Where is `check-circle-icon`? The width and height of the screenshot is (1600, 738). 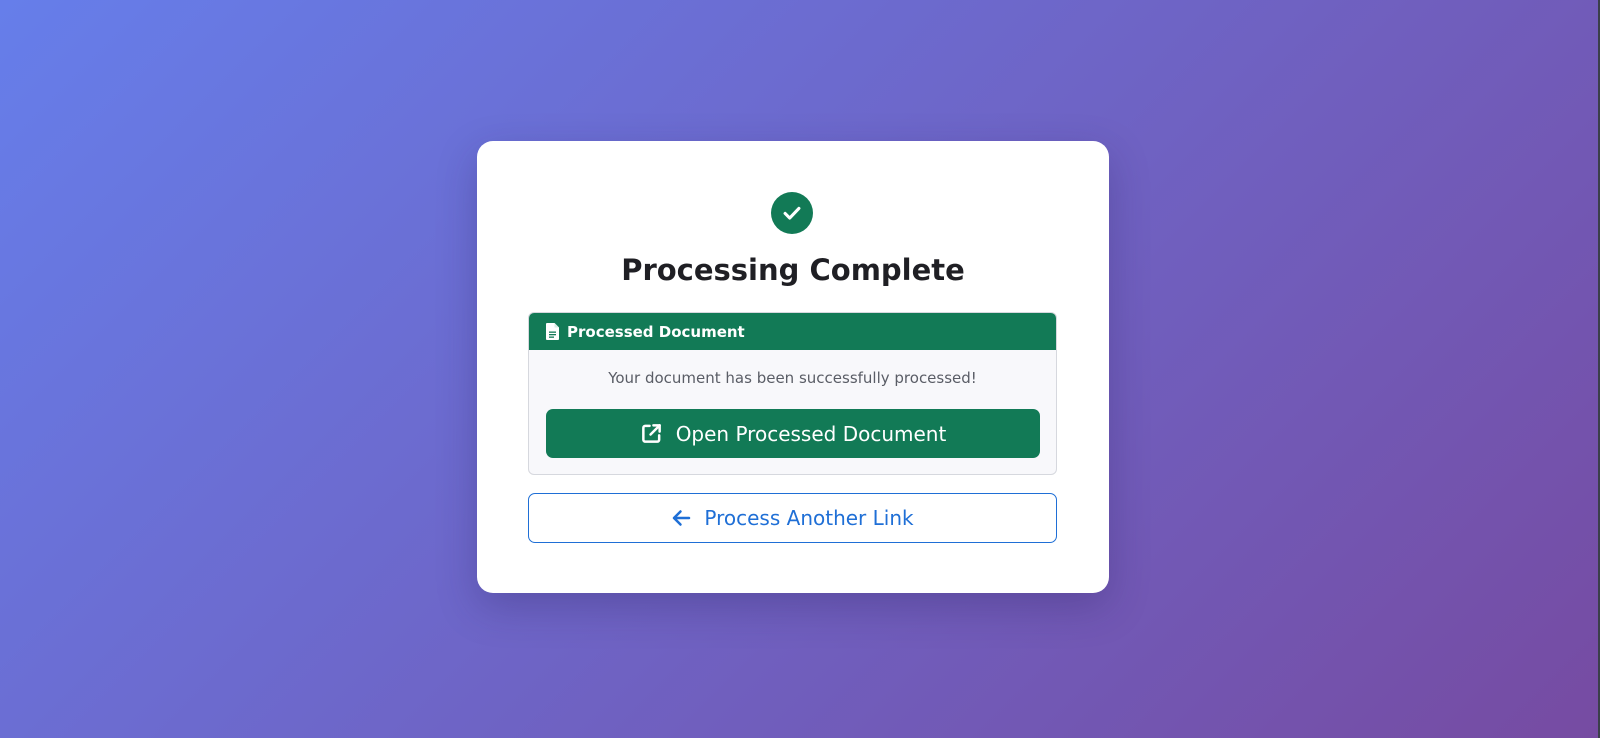
check-circle-icon is located at coordinates (792, 213).